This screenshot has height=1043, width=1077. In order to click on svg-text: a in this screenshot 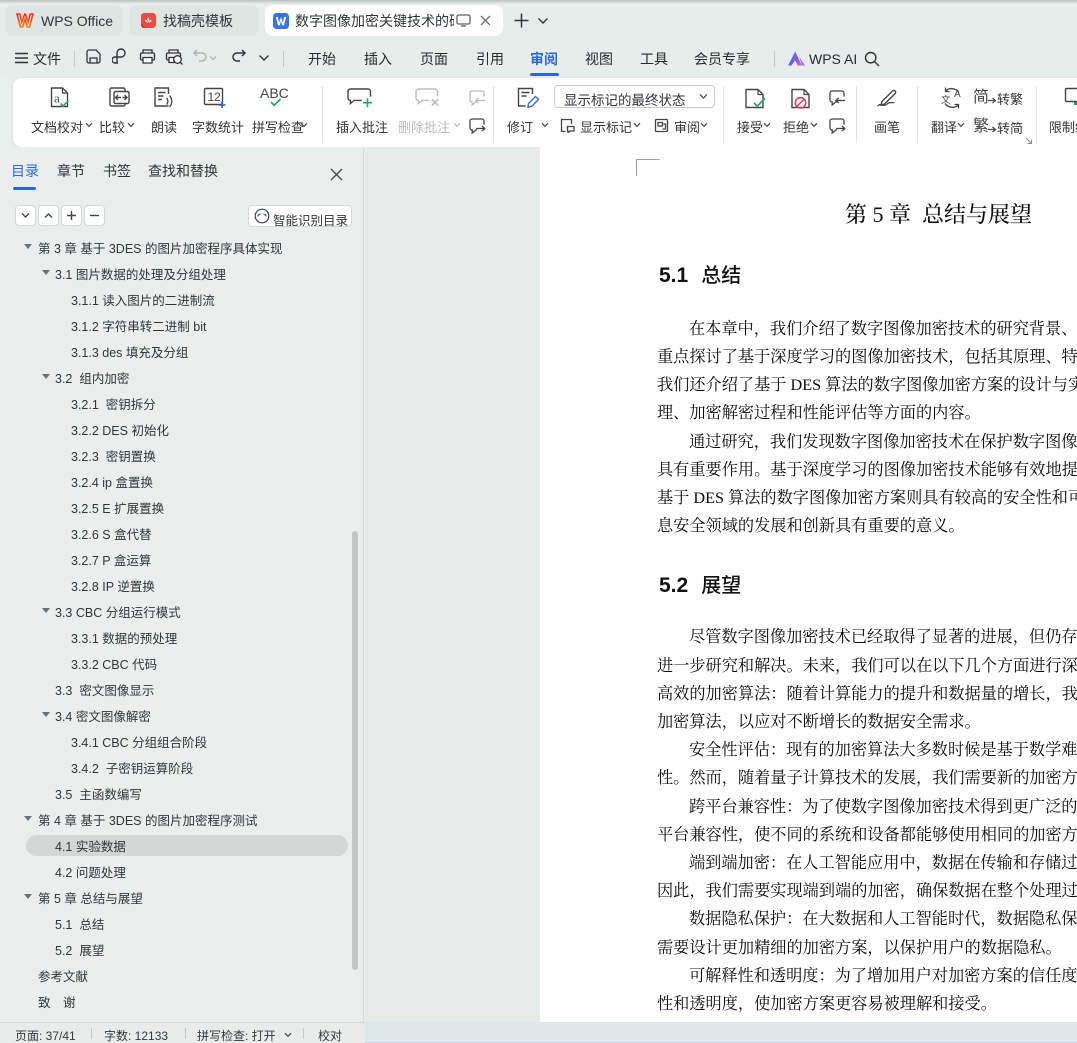, I will do `click(57, 98)`.